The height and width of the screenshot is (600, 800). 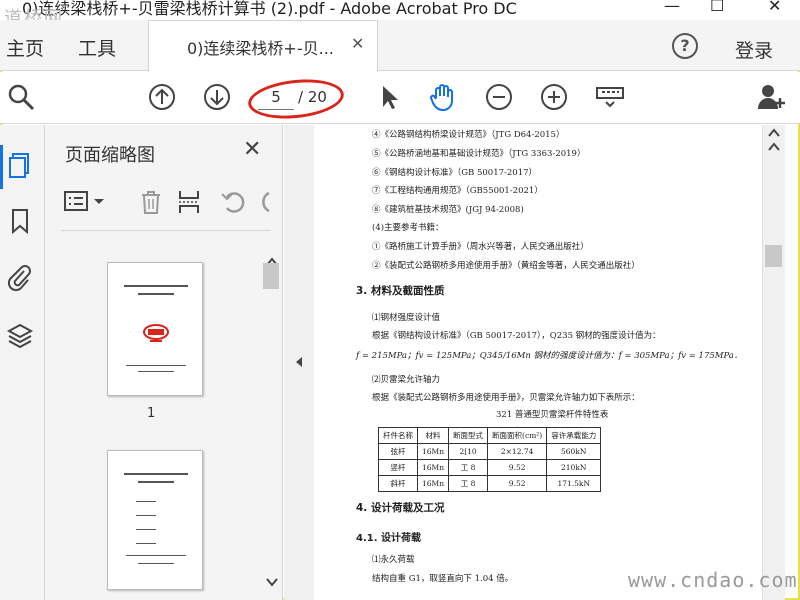 I want to click on subsection-heading: 4.1. 设计荷载, so click(x=388, y=538).